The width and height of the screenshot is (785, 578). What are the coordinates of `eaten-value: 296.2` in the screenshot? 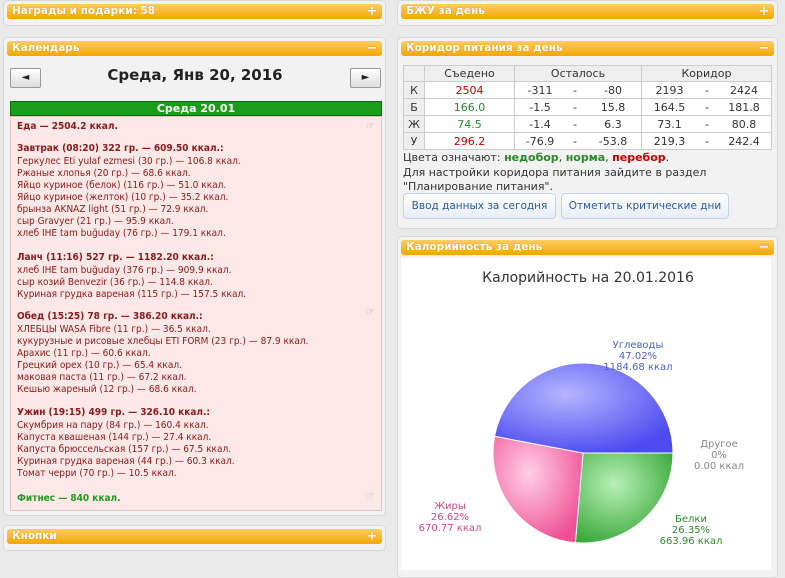 It's located at (469, 141).